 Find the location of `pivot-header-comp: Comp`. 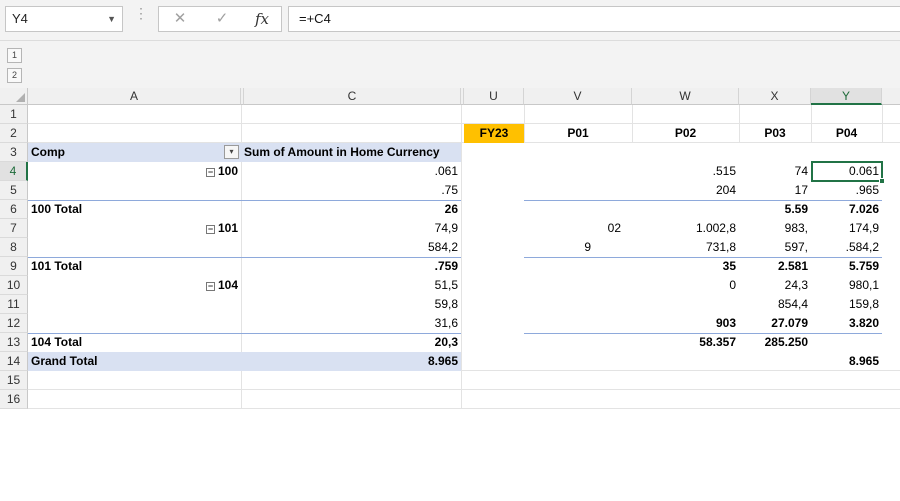

pivot-header-comp: Comp is located at coordinates (128, 152).